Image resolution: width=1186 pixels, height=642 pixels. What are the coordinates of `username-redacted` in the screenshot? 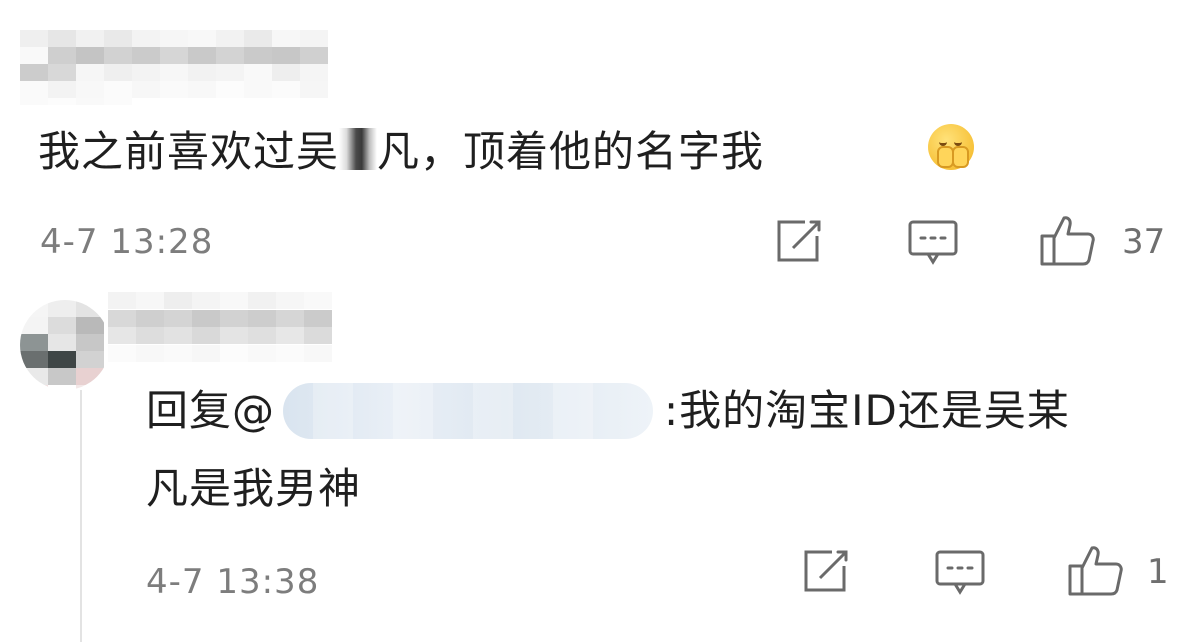 It's located at (185, 67).